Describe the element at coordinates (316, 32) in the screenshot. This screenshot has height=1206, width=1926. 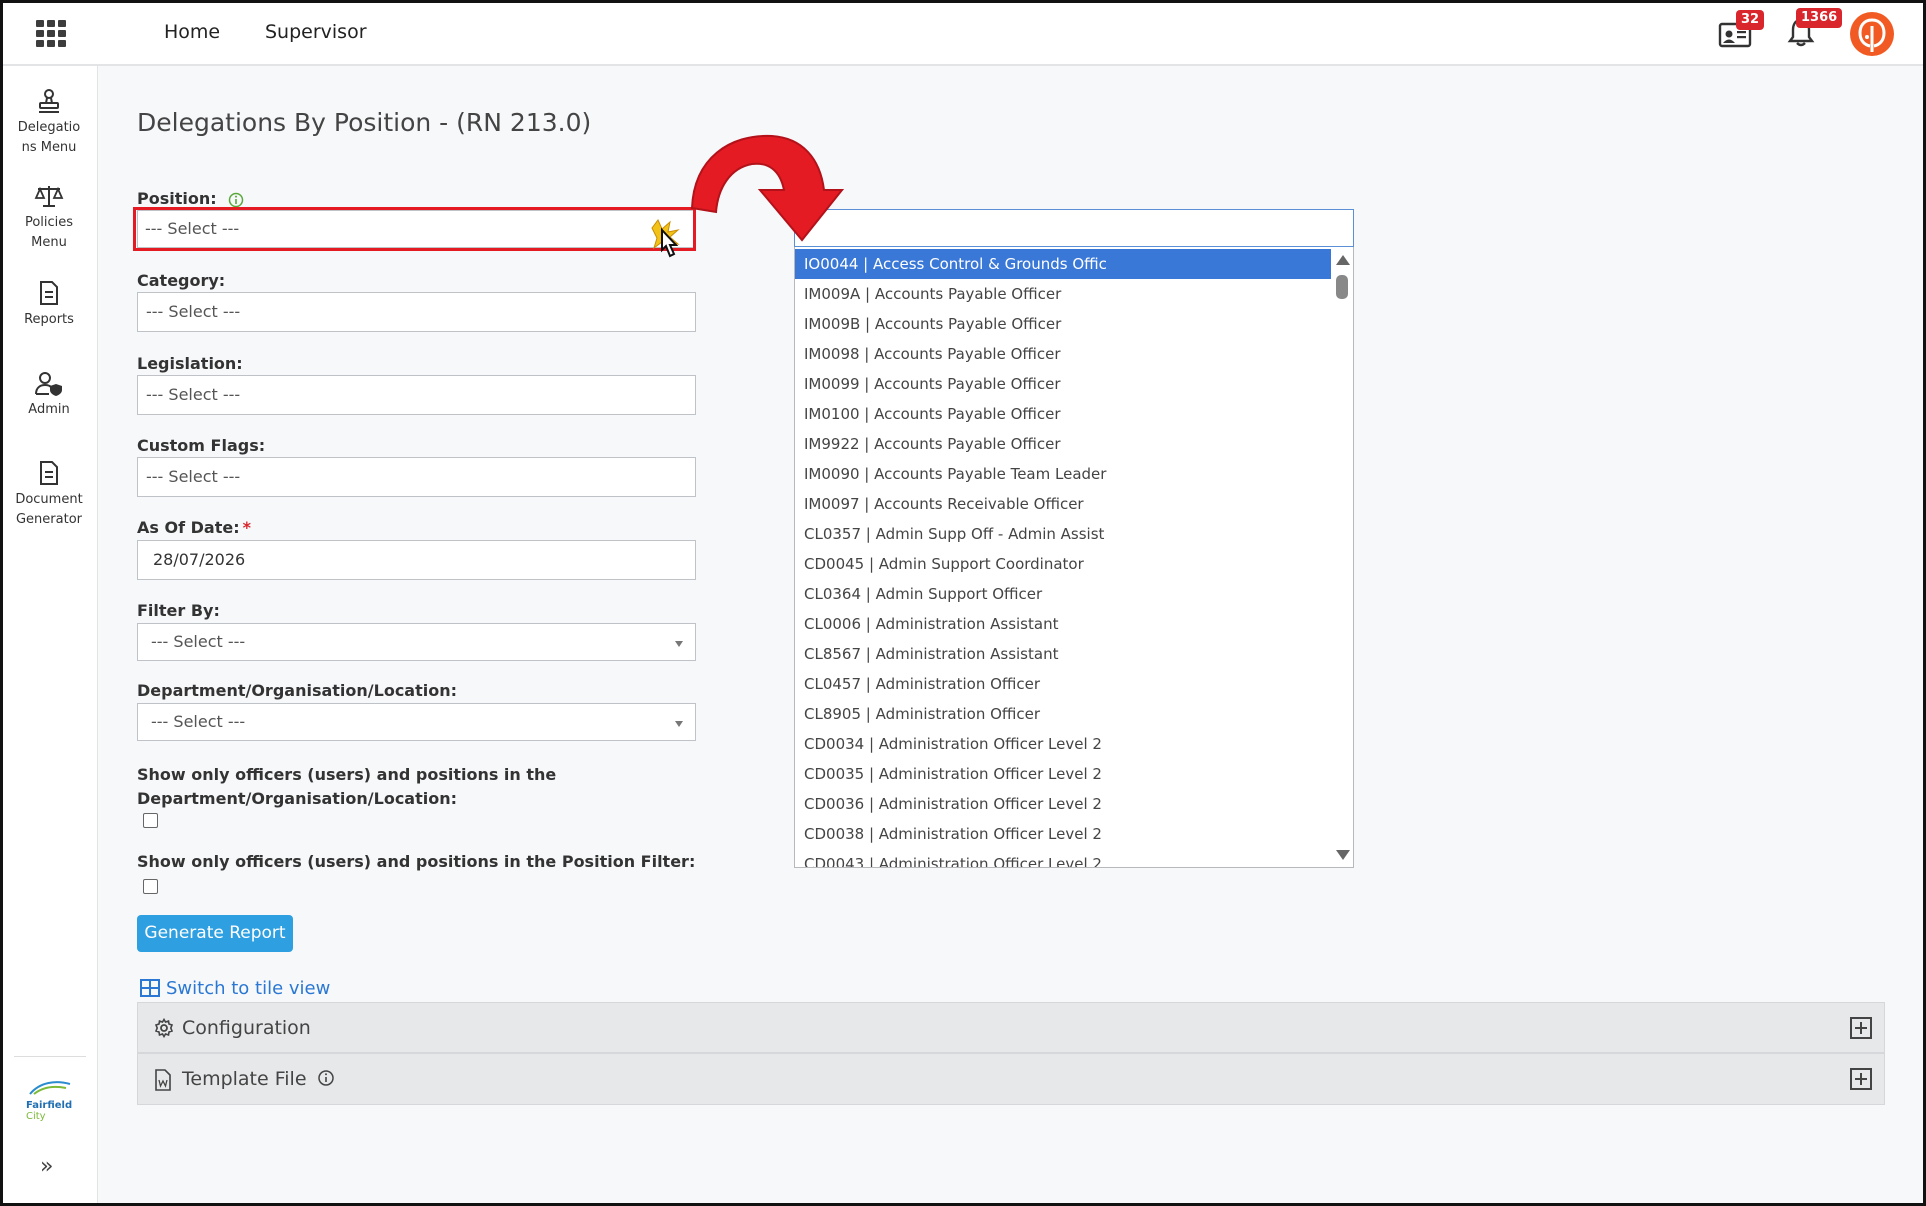
I see `nav-supervisor: Supervisor` at that location.